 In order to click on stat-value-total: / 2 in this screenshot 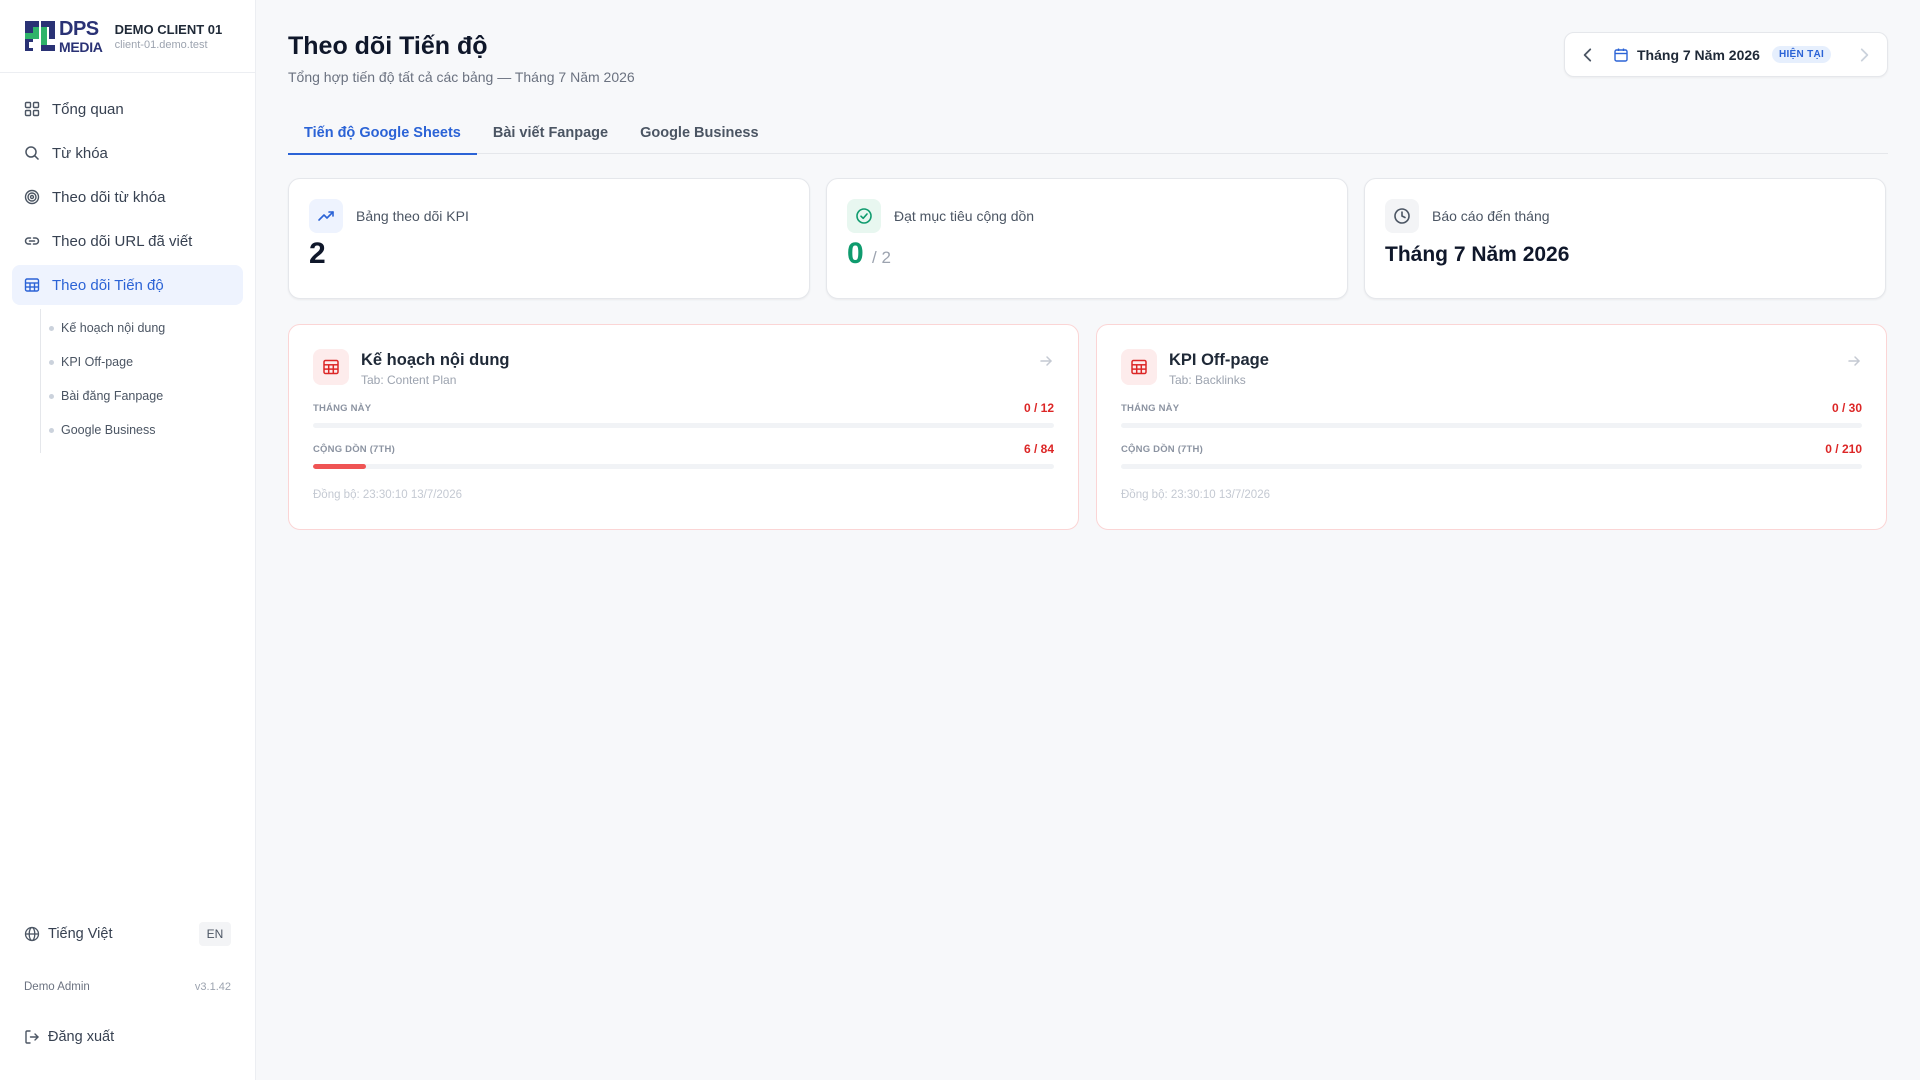, I will do `click(881, 257)`.